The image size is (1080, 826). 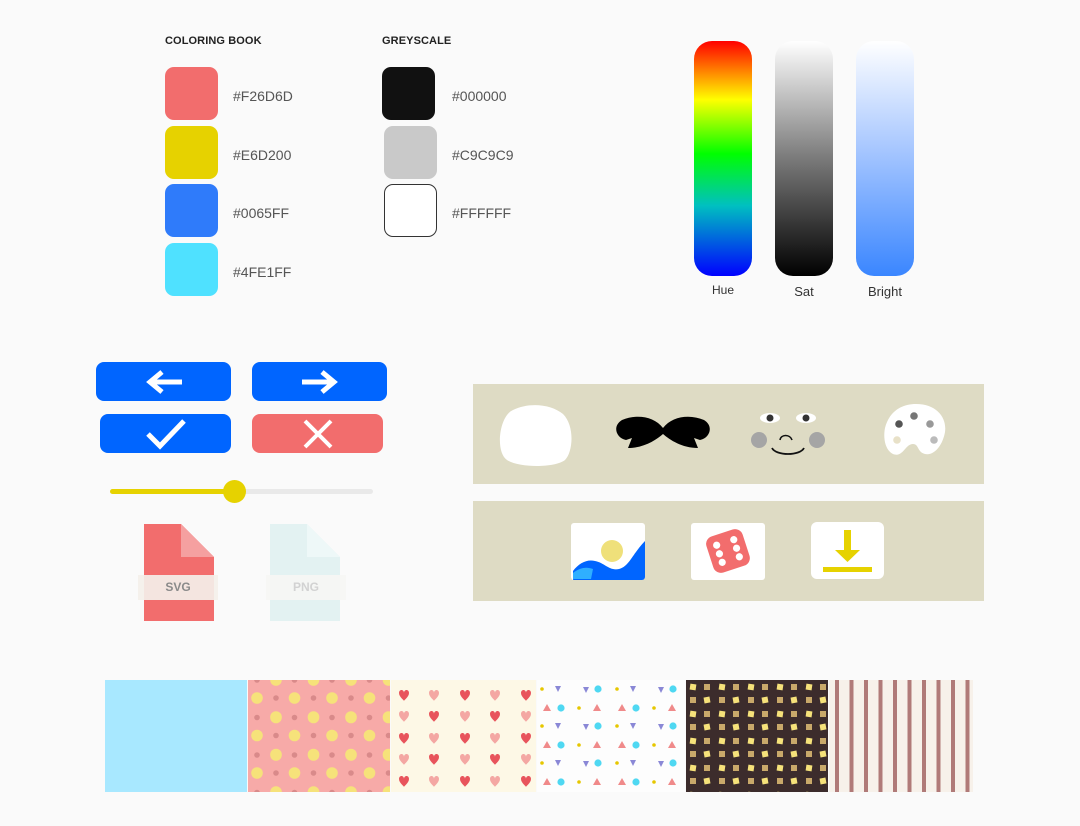 I want to click on arrow-right-icon, so click(x=319, y=381).